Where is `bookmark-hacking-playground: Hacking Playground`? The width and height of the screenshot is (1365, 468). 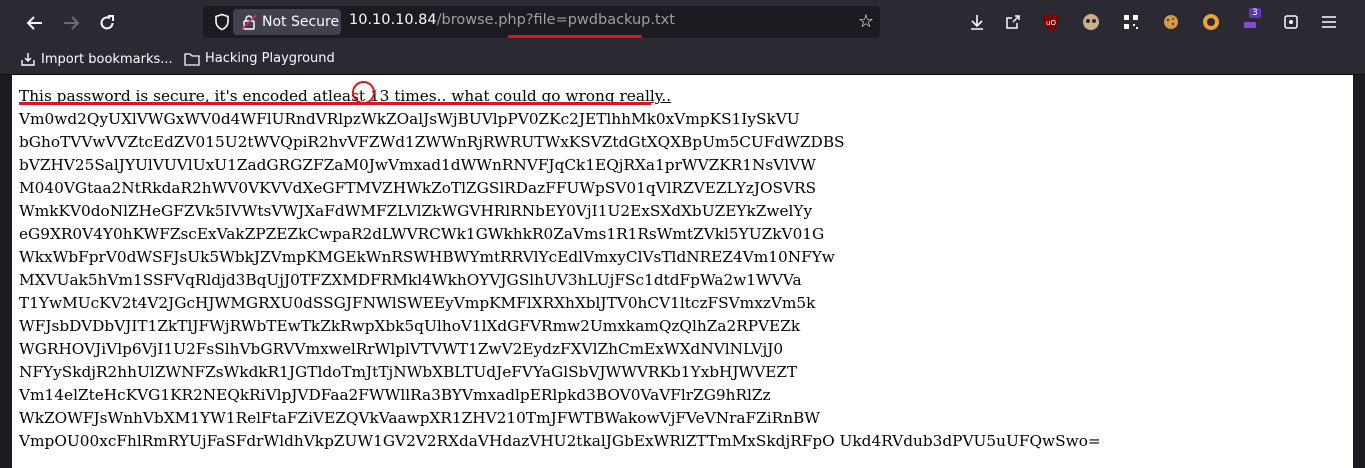
bookmark-hacking-playground: Hacking Playground is located at coordinates (259, 58).